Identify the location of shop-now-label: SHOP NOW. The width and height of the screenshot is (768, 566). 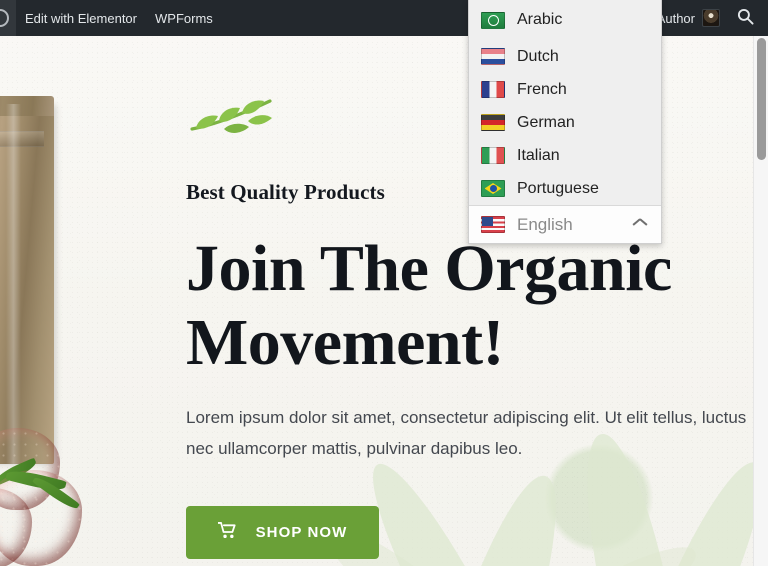
(301, 532).